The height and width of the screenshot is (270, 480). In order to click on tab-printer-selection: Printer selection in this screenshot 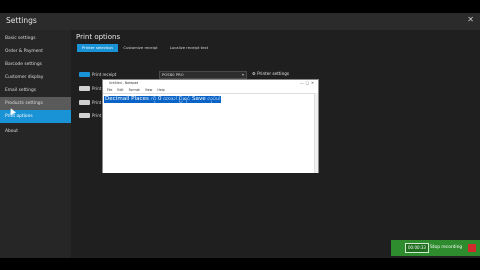, I will do `click(97, 48)`.